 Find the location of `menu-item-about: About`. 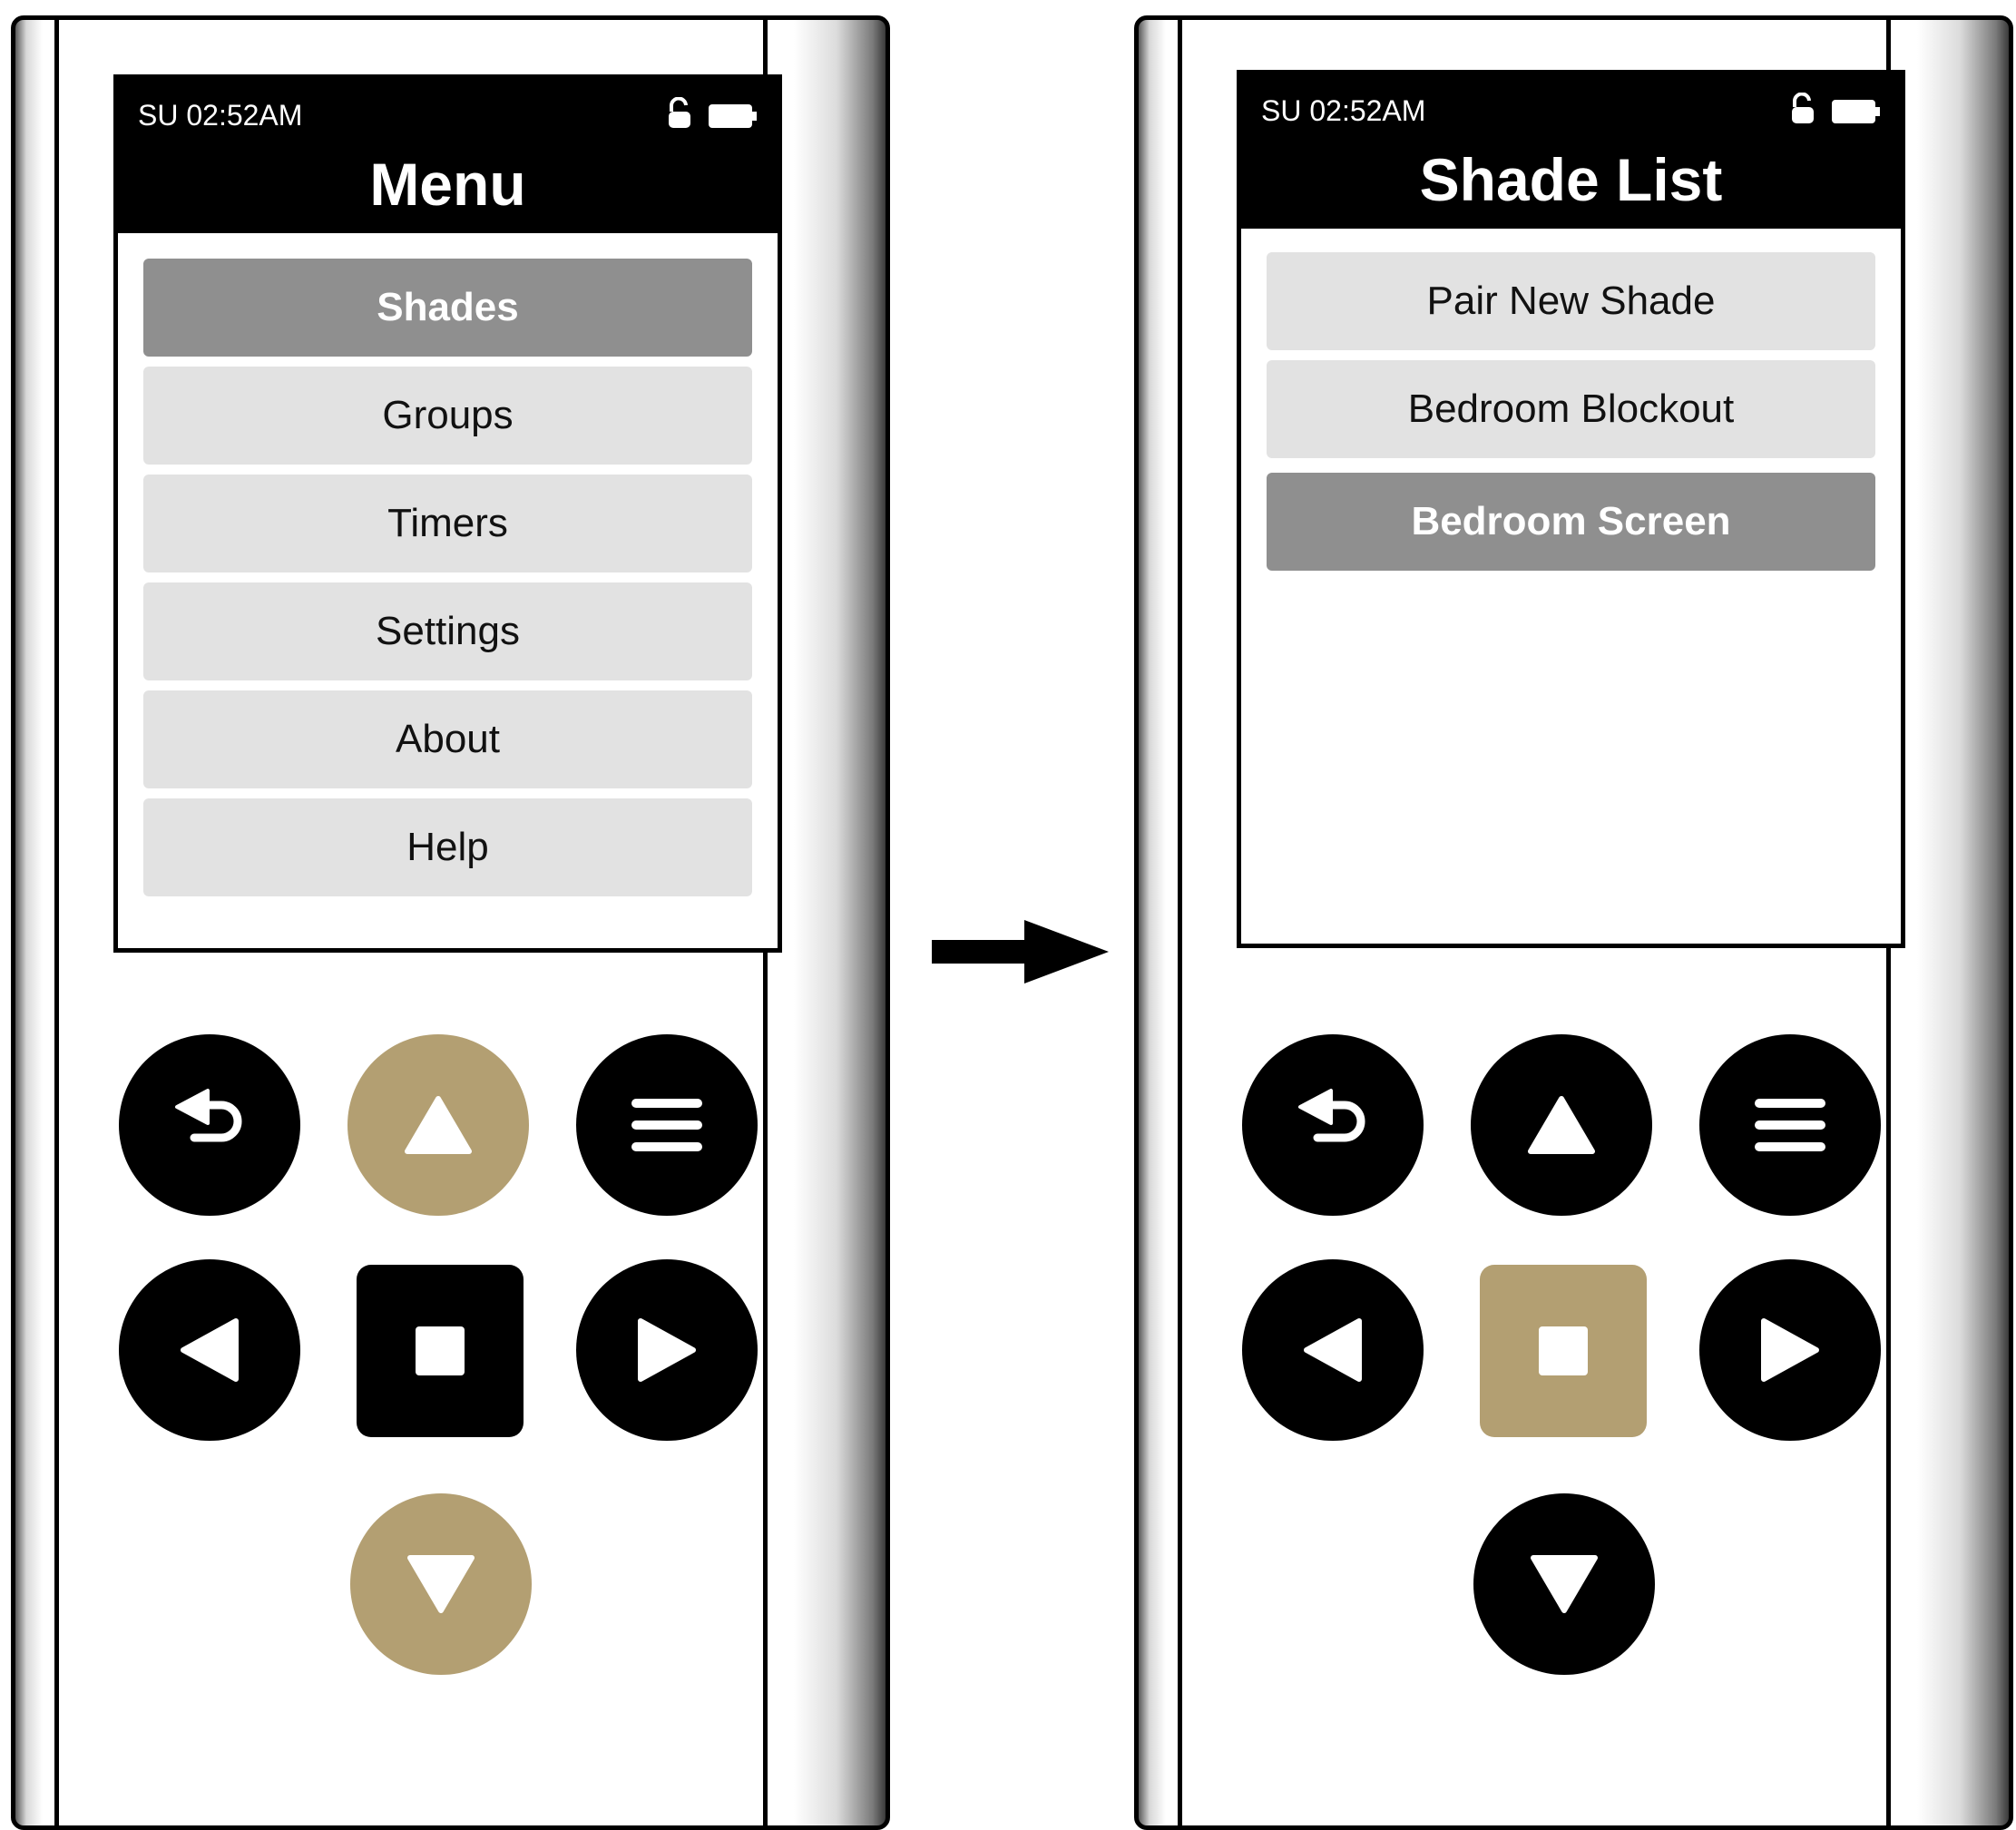

menu-item-about: About is located at coordinates (448, 739).